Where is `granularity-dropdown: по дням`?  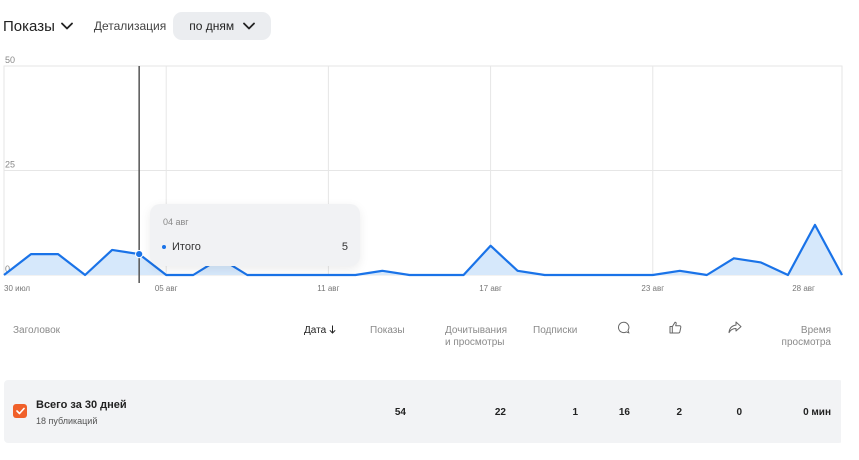 granularity-dropdown: по дням is located at coordinates (222, 26).